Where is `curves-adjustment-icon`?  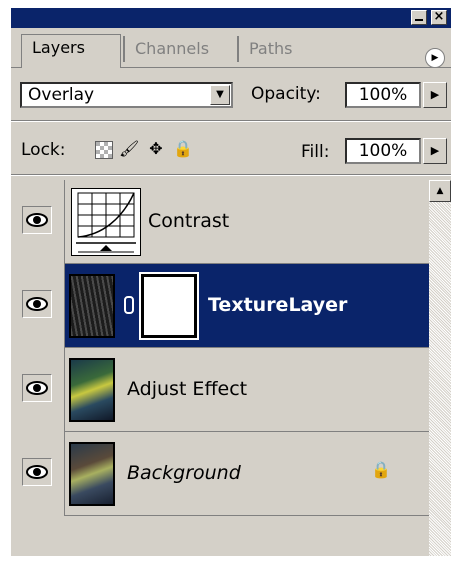 curves-adjustment-icon is located at coordinates (106, 222).